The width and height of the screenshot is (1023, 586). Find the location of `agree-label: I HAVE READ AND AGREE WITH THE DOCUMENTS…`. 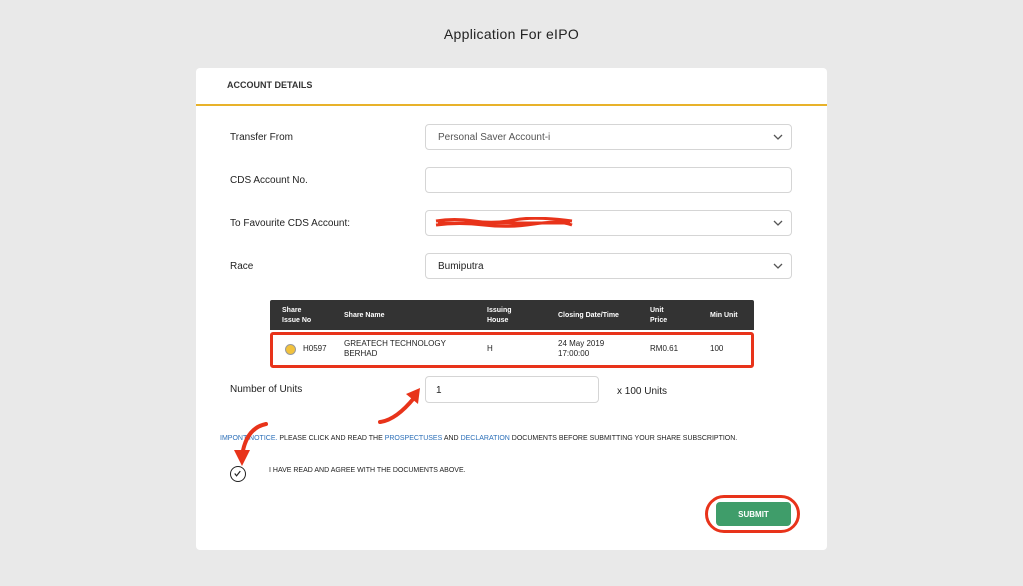

agree-label: I HAVE READ AND AGREE WITH THE DOCUMENTS… is located at coordinates (367, 470).